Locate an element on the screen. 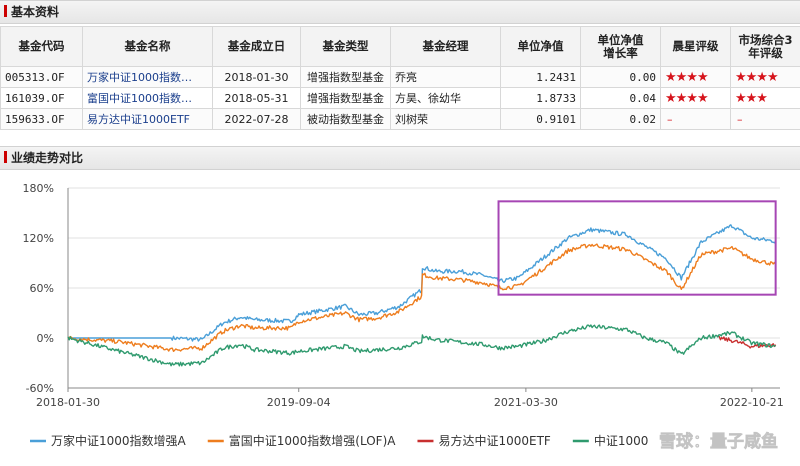 The height and width of the screenshot is (466, 800). table-cell: 2018-01-30 is located at coordinates (256, 77).